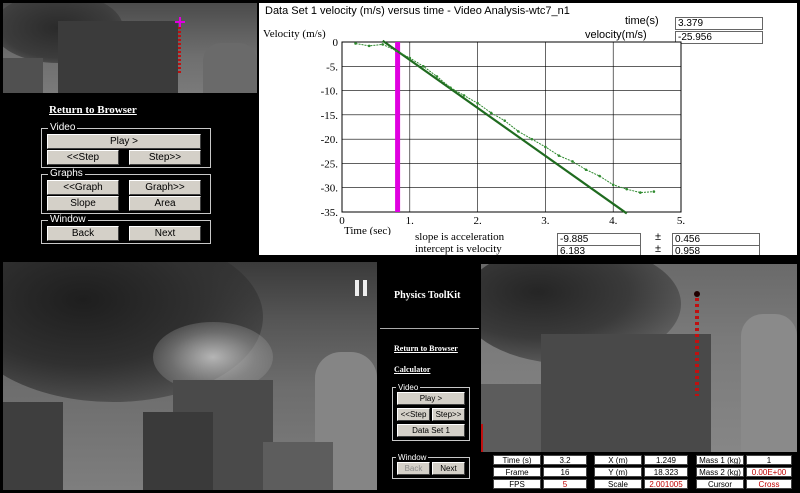  I want to click on video-group: Video Play > <<Step Step>>, so click(126, 145).